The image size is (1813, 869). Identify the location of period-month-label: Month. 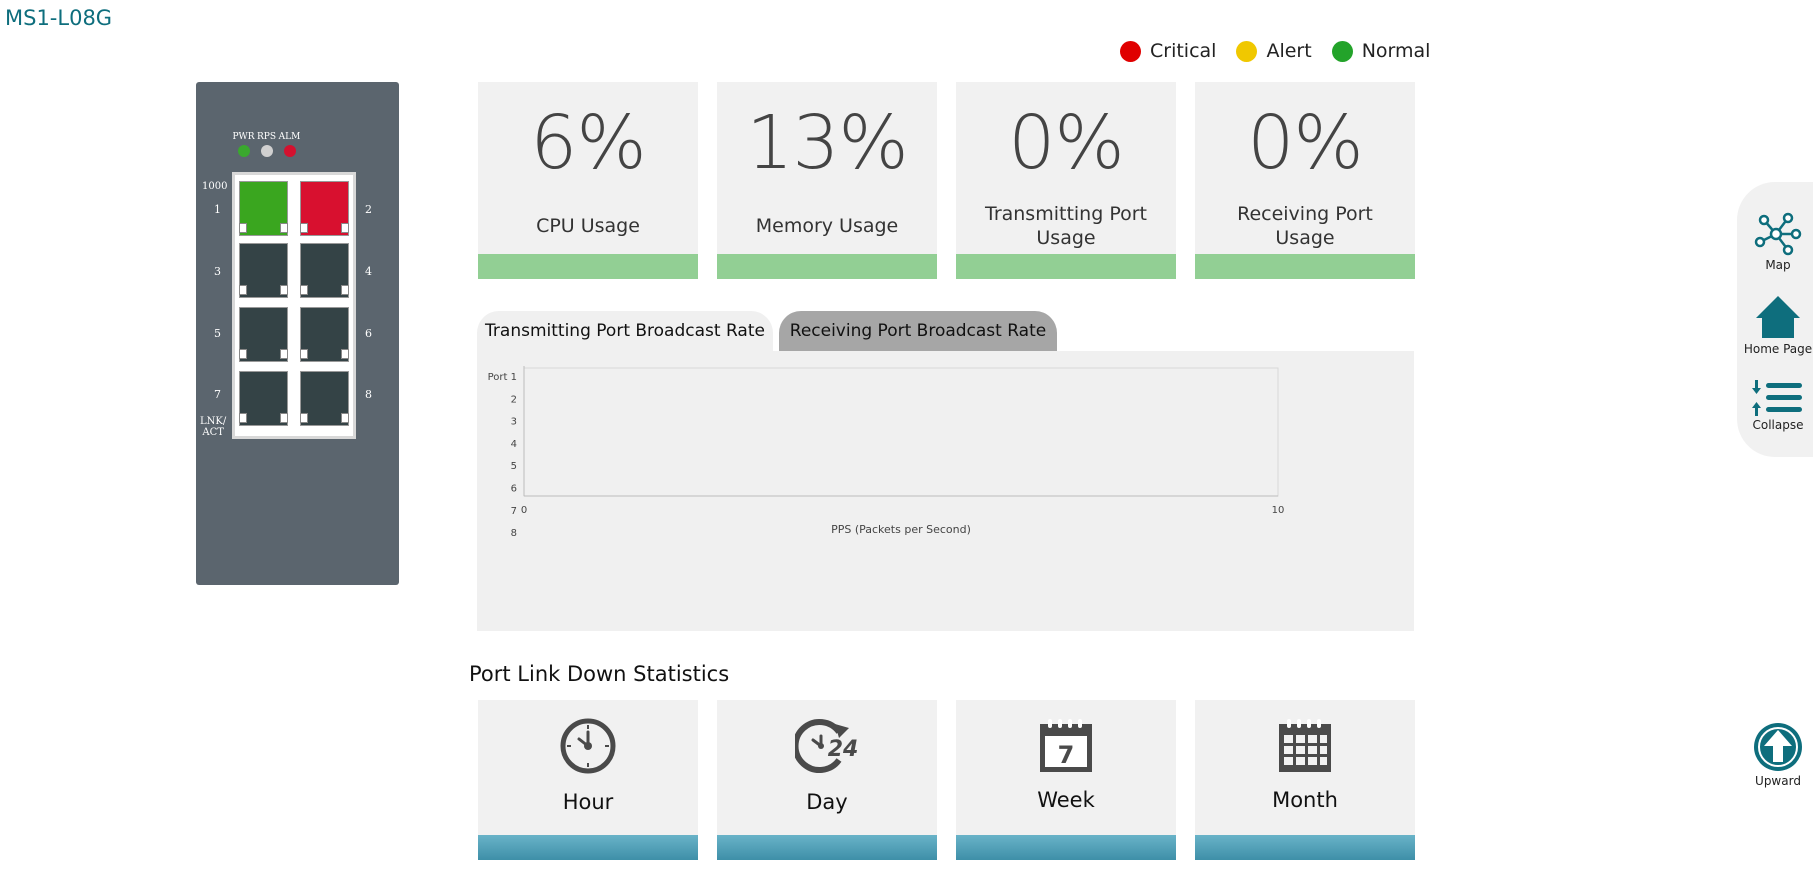
(1305, 800).